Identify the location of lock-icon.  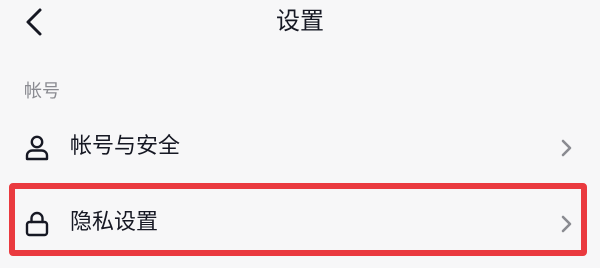
(37, 224).